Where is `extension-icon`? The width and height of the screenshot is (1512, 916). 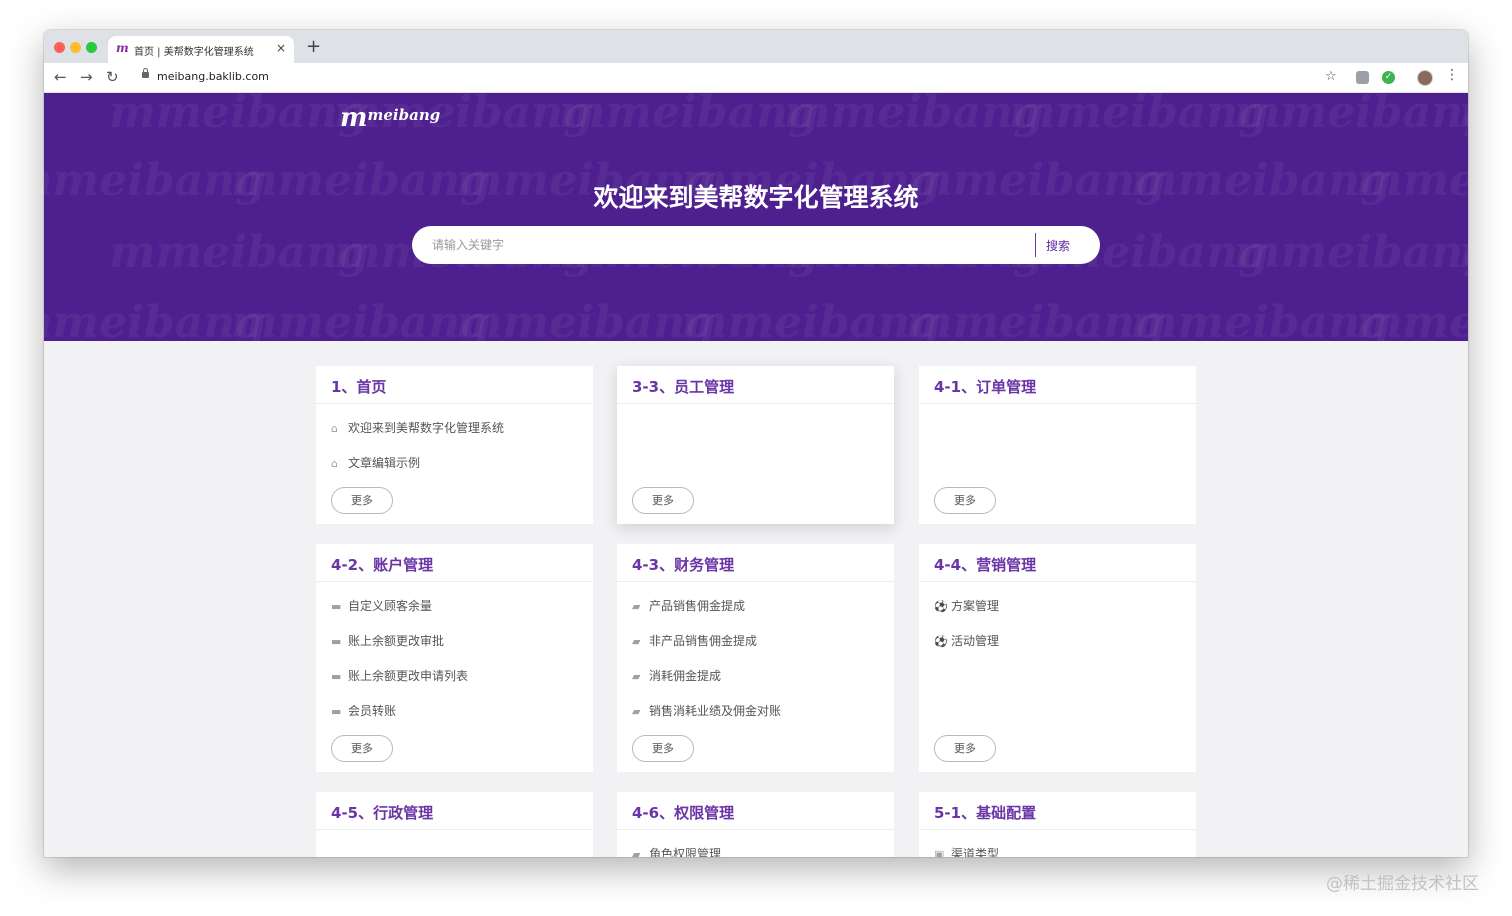 extension-icon is located at coordinates (1362, 77).